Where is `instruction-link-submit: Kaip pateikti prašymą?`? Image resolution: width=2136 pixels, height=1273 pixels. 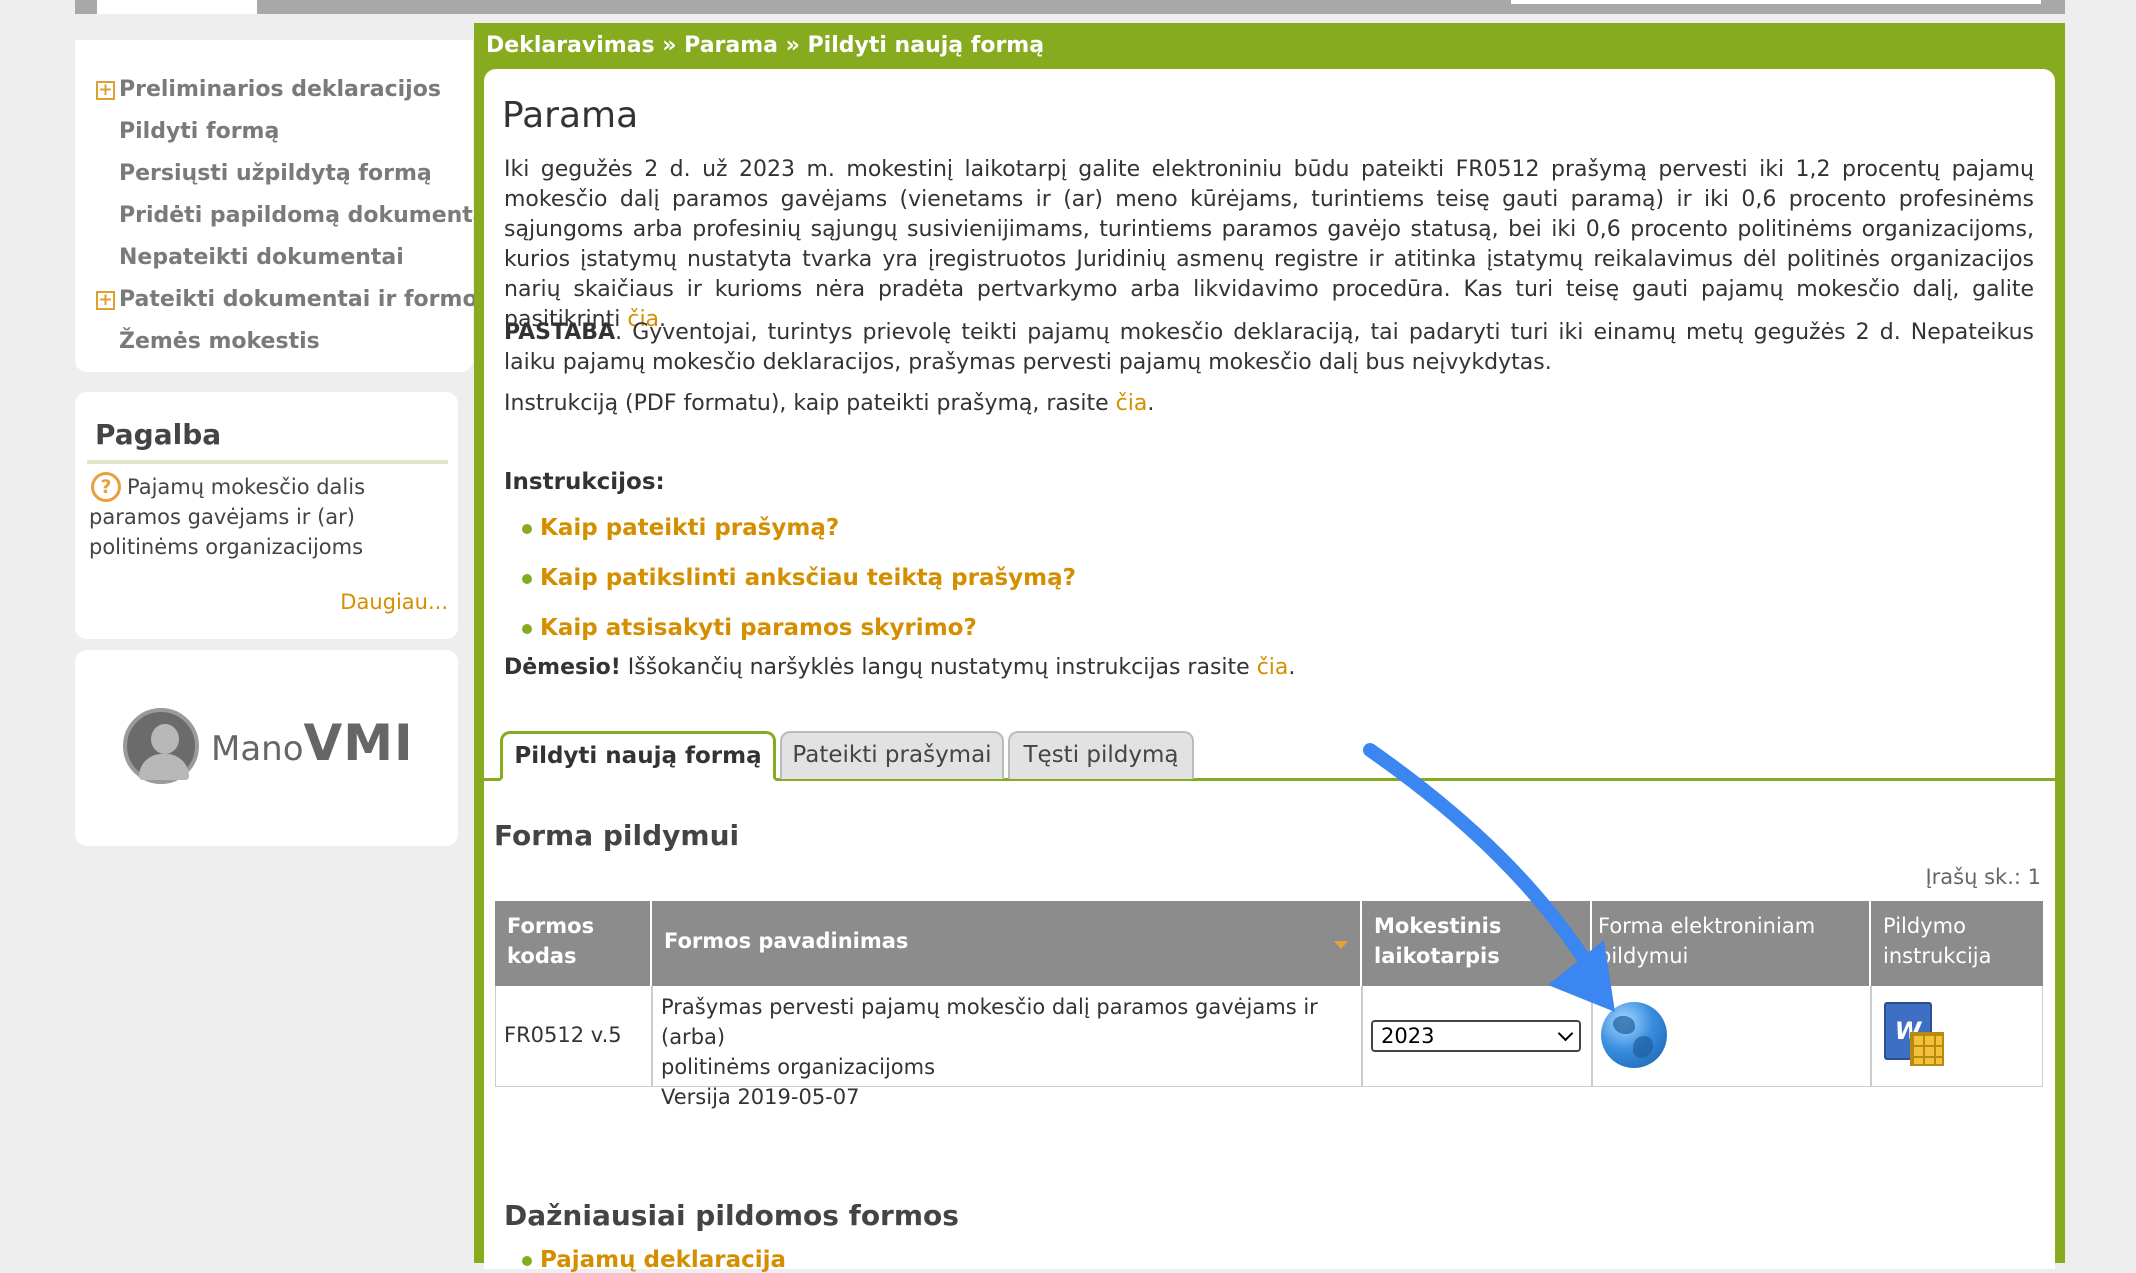
instruction-link-submit: Kaip pateikti prašymą? is located at coordinates (680, 528).